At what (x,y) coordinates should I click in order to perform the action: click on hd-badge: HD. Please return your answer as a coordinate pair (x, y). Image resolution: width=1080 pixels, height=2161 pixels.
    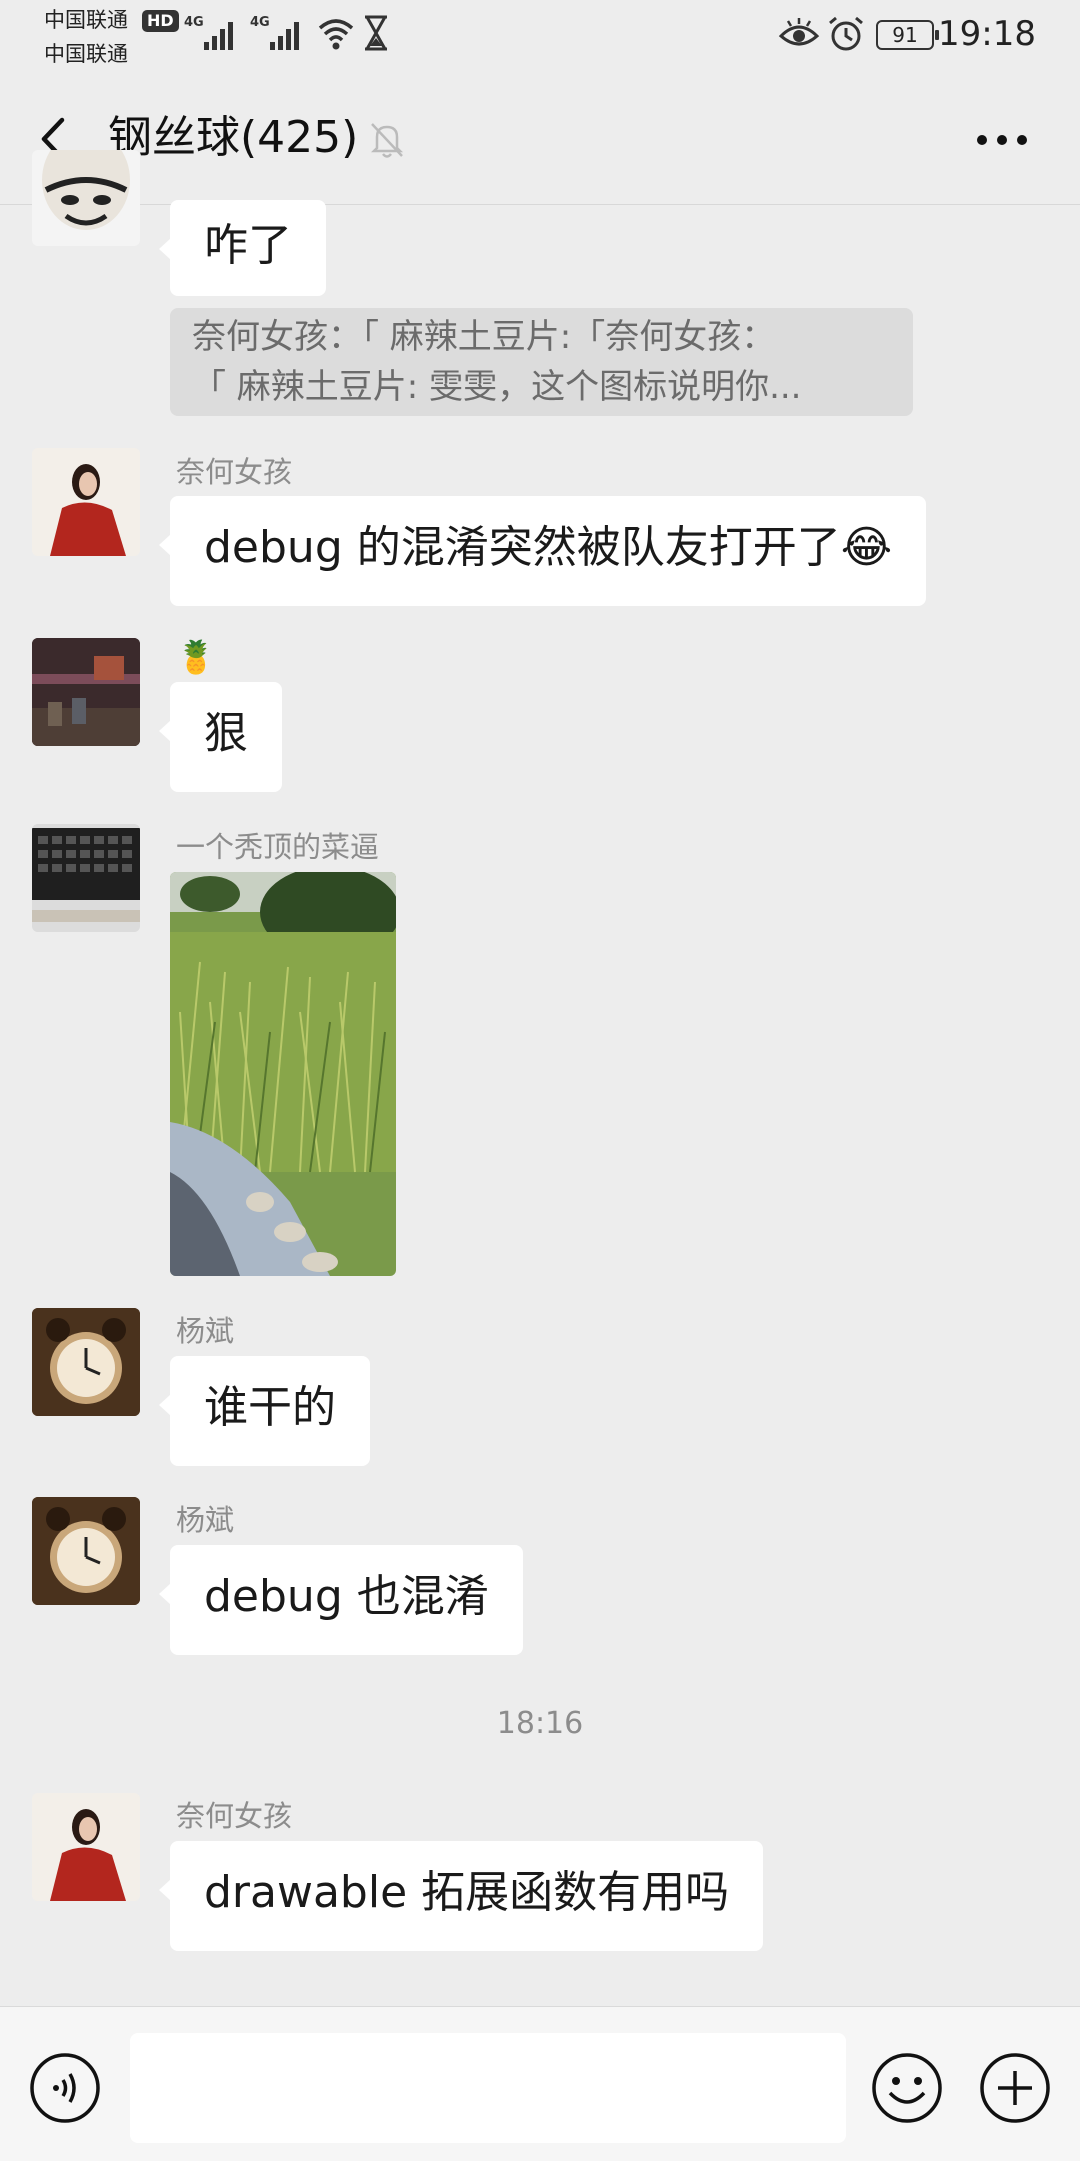
    Looking at the image, I should click on (160, 21).